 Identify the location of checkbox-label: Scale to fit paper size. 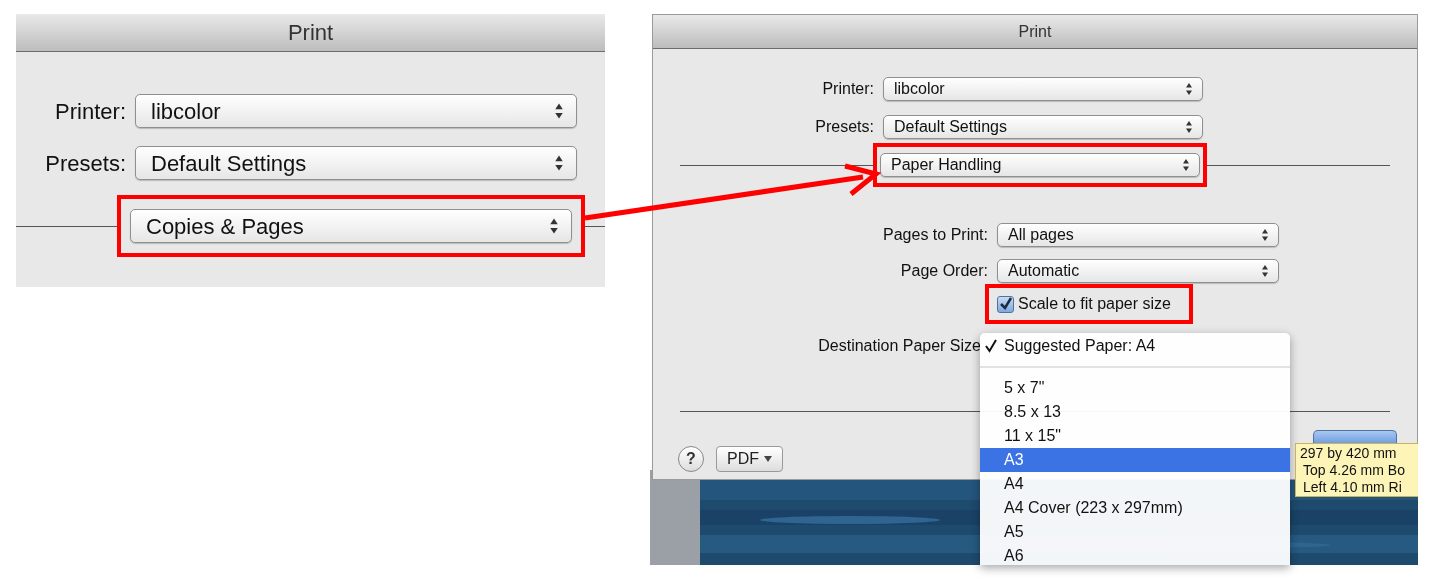
(1094, 304).